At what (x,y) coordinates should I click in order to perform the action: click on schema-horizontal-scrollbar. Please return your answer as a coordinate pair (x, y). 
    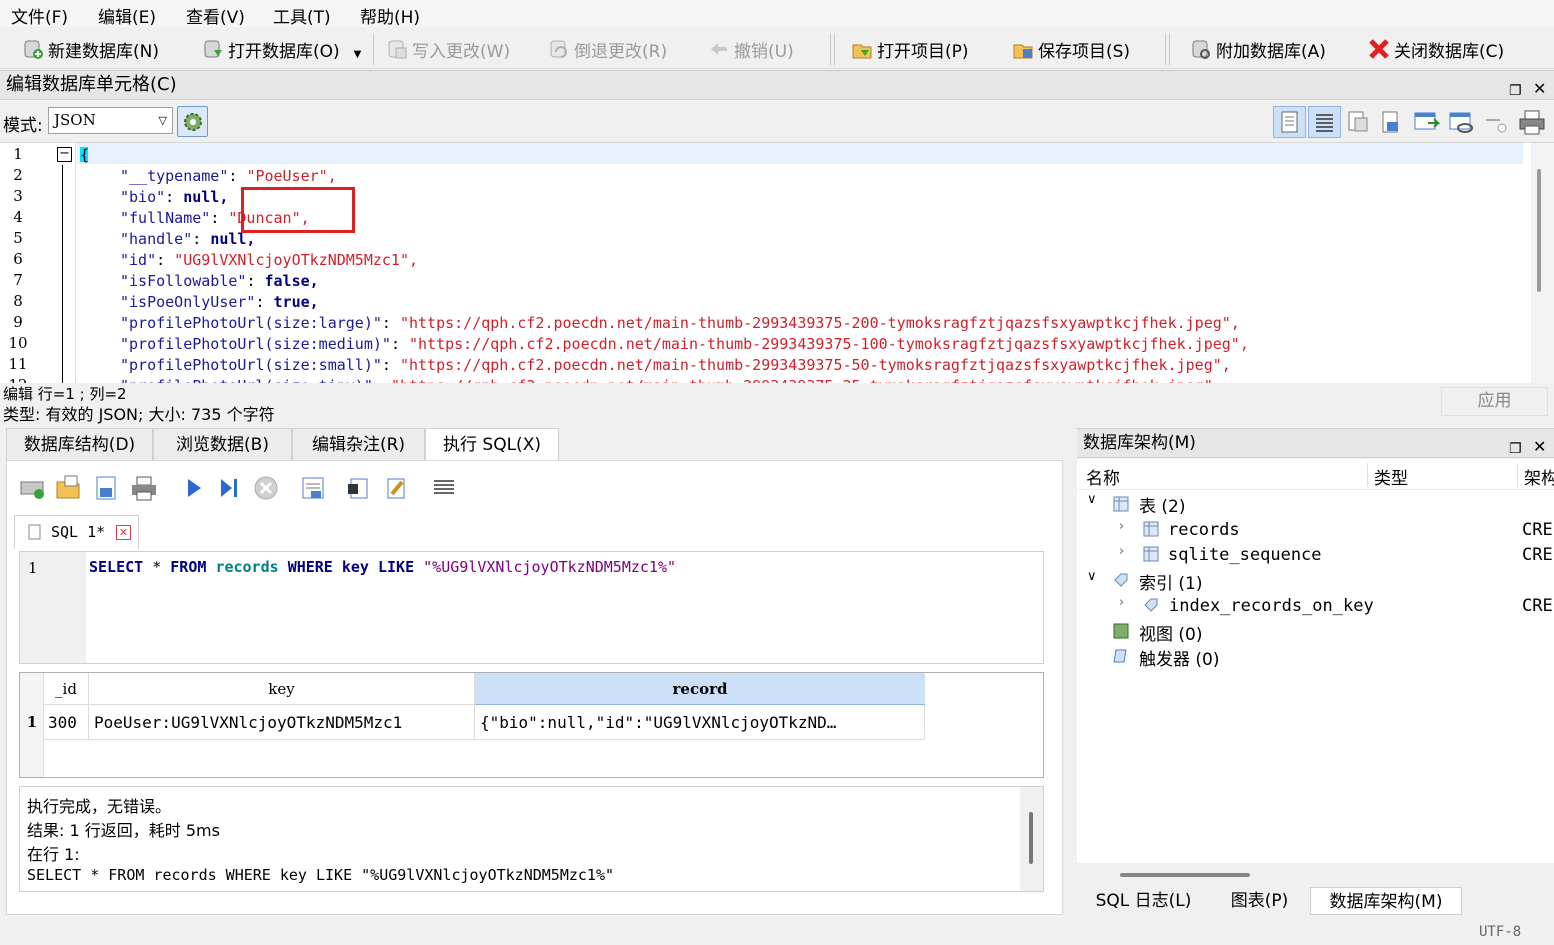
    Looking at the image, I should click on (1315, 874).